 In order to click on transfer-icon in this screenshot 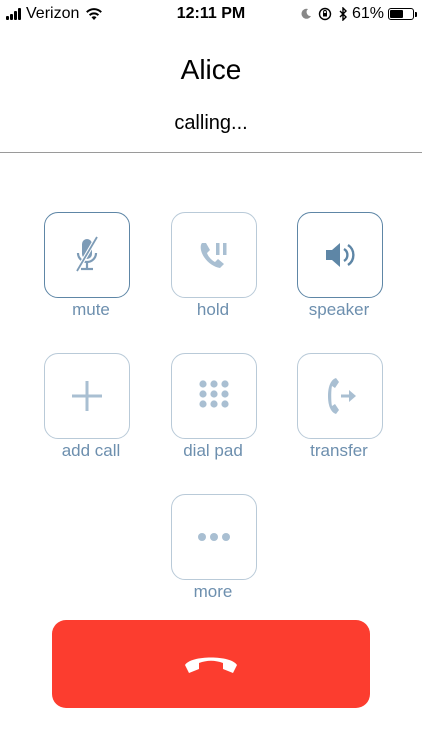, I will do `click(342, 396)`.